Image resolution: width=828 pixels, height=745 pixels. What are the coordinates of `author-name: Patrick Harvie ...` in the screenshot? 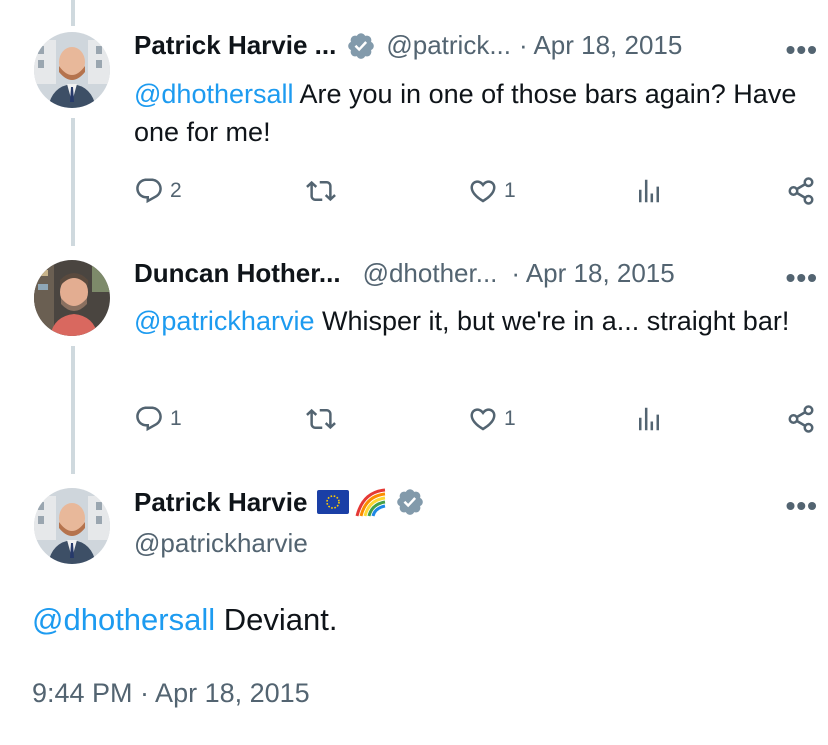 It's located at (235, 45).